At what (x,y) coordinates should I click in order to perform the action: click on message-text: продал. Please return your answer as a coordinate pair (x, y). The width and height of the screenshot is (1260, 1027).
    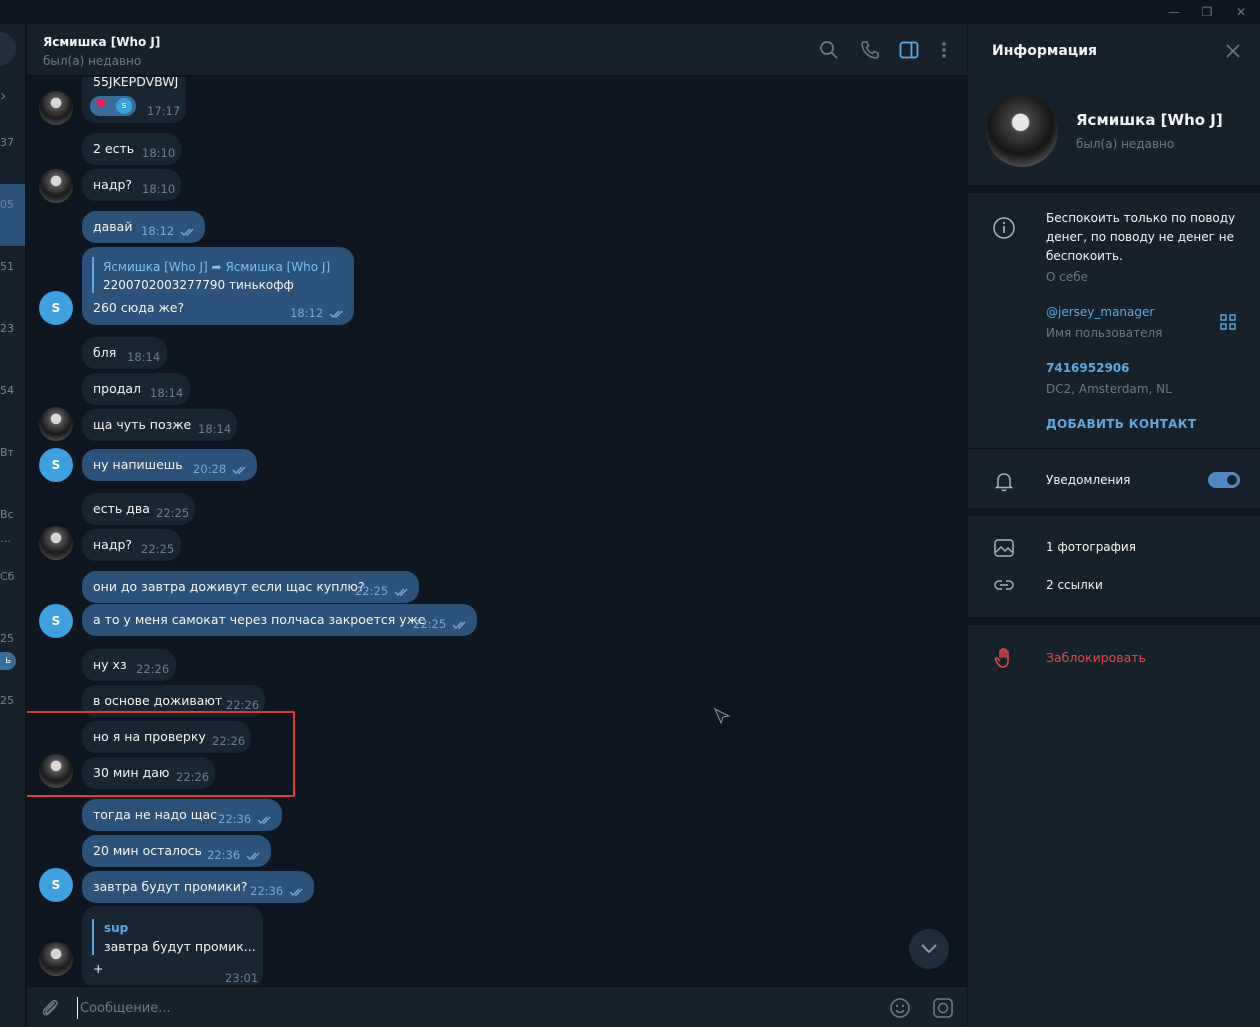
    Looking at the image, I should click on (117, 388).